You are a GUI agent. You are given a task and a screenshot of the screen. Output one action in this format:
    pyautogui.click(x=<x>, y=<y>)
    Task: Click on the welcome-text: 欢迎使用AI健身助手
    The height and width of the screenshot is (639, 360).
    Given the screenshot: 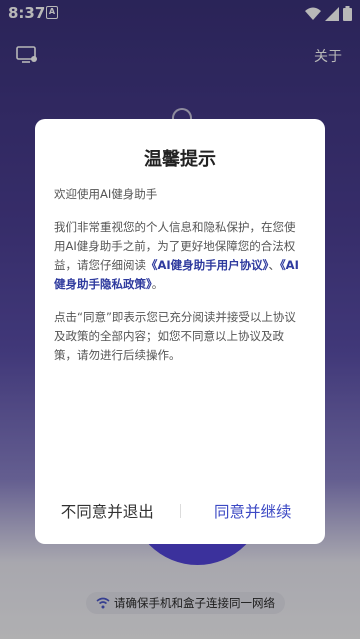 What is the action you would take?
    pyautogui.click(x=106, y=194)
    